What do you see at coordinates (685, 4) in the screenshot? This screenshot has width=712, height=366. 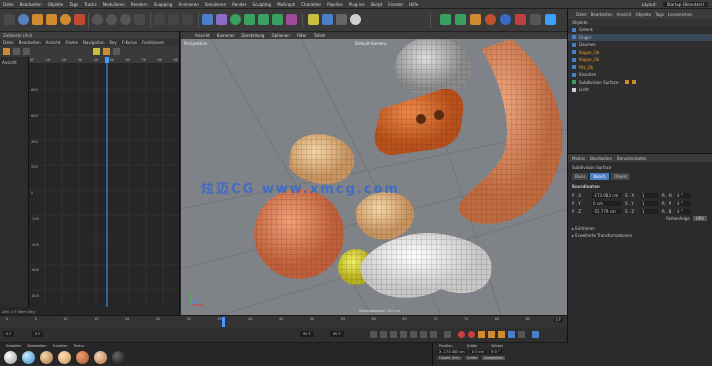 I see `layout-select: Startup (Benutzer)` at bounding box center [685, 4].